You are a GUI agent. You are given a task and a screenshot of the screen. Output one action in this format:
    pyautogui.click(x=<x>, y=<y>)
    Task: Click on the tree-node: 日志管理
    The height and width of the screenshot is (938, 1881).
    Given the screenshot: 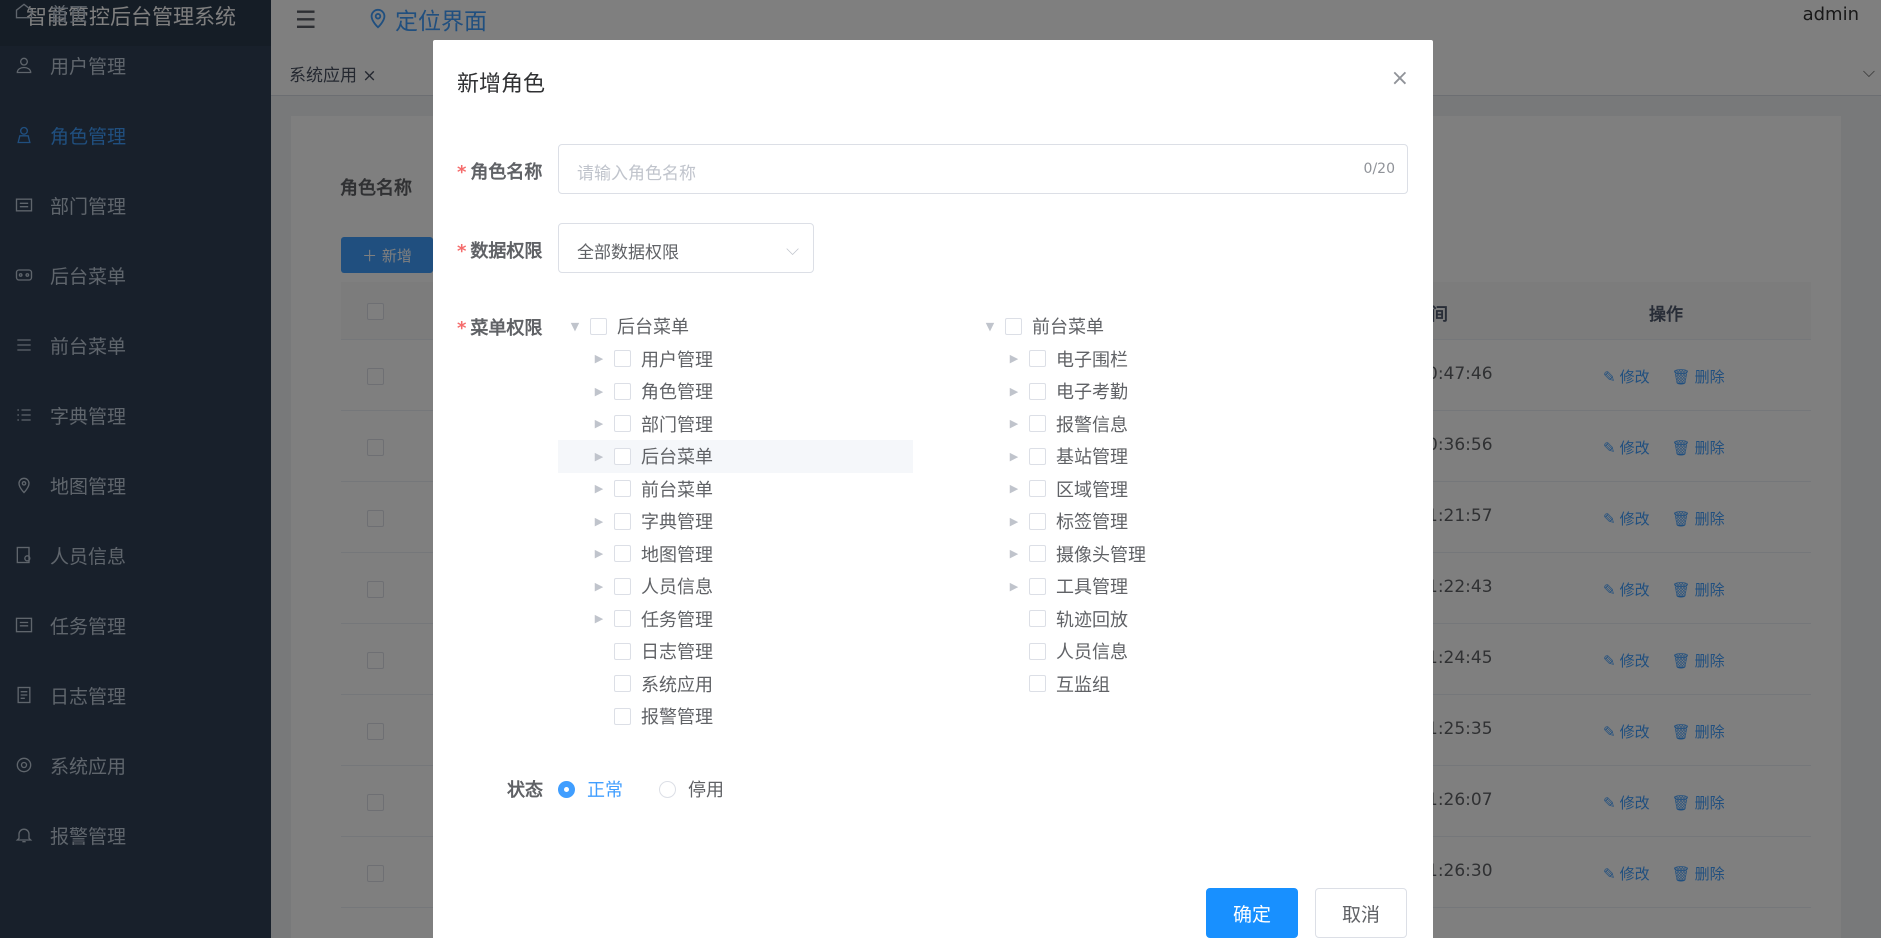 What is the action you would take?
    pyautogui.click(x=735, y=651)
    